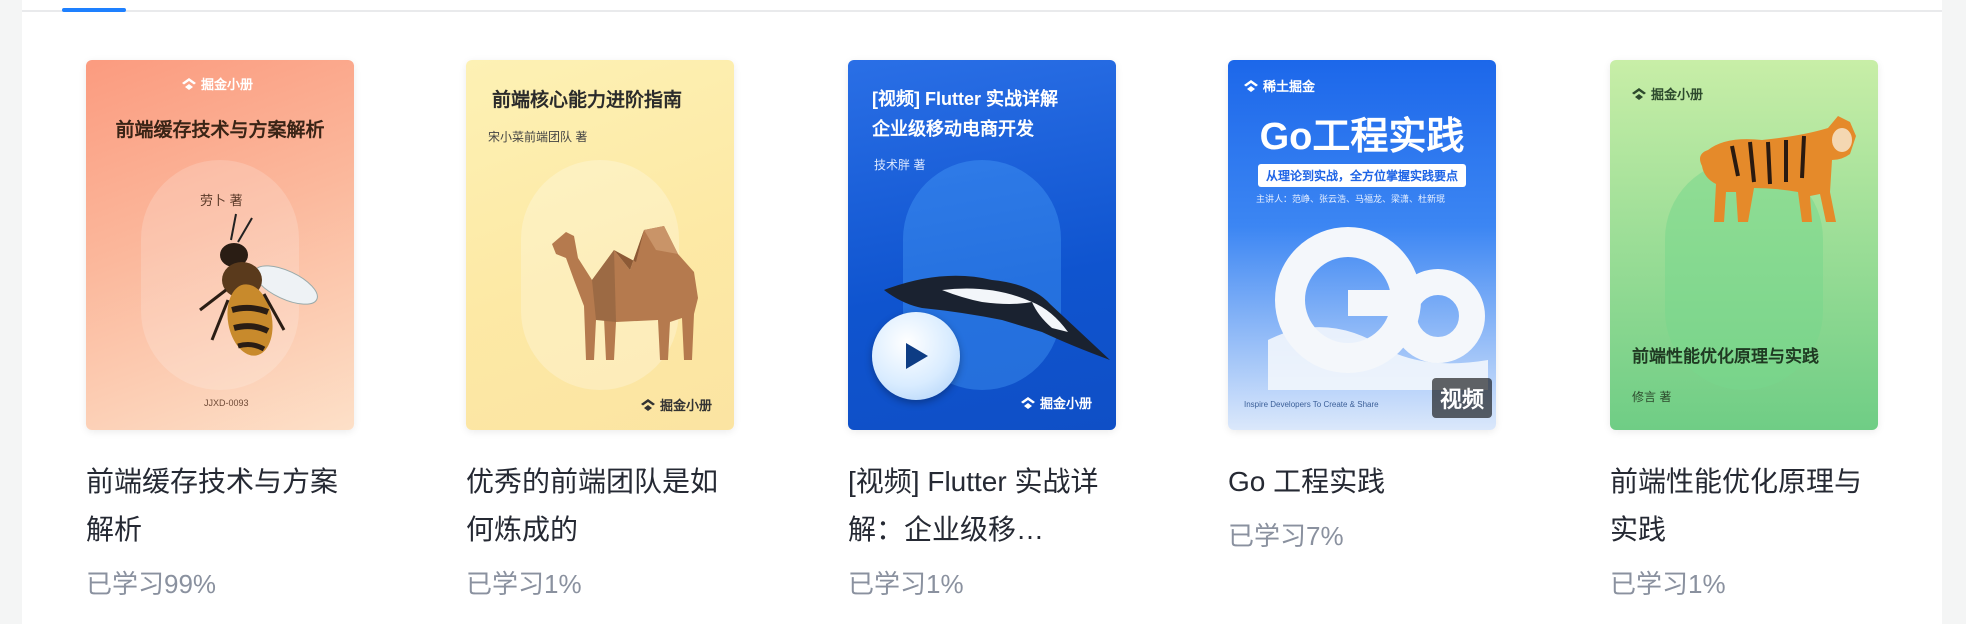  I want to click on cover-title: 前端性能优化原理与实践, so click(1725, 356).